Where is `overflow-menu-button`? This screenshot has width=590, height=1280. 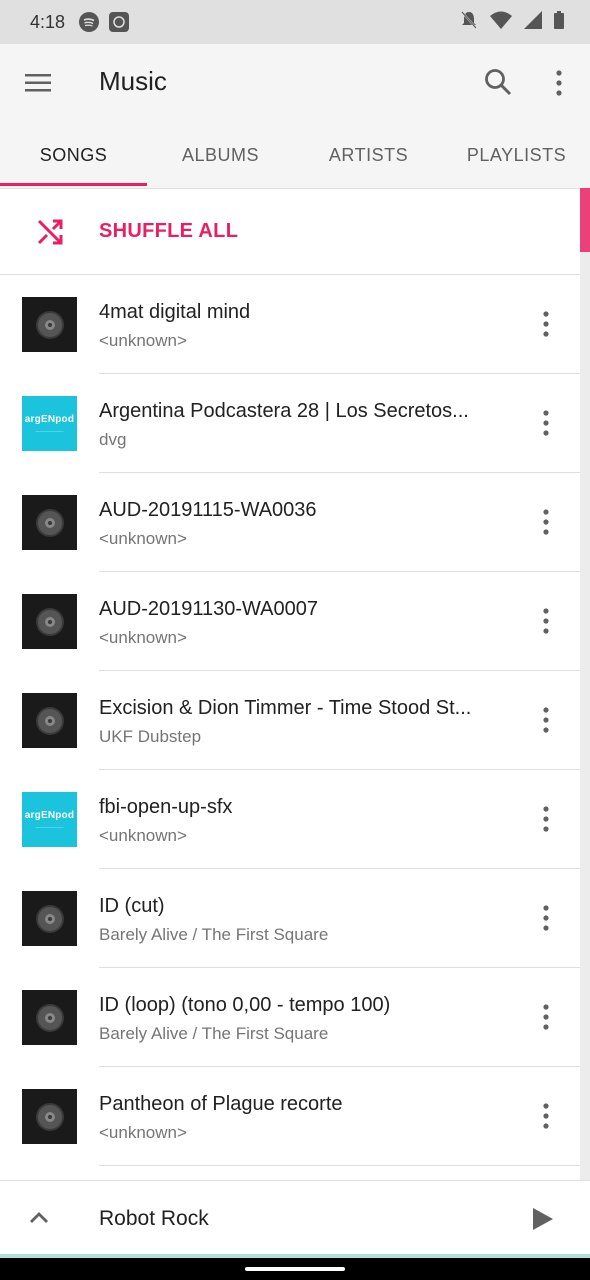
overflow-menu-button is located at coordinates (559, 83).